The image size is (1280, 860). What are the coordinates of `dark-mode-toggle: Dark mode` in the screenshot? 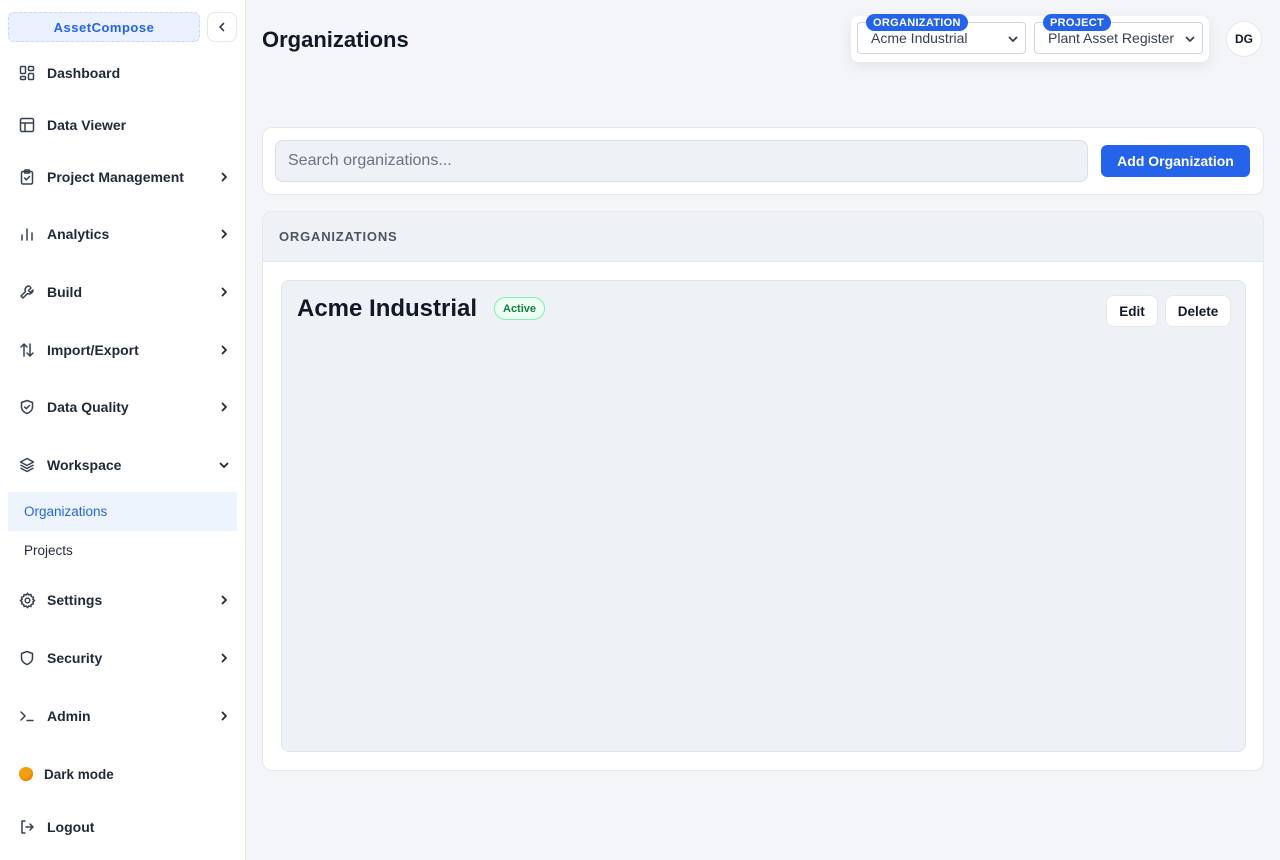 It's located at (123, 774).